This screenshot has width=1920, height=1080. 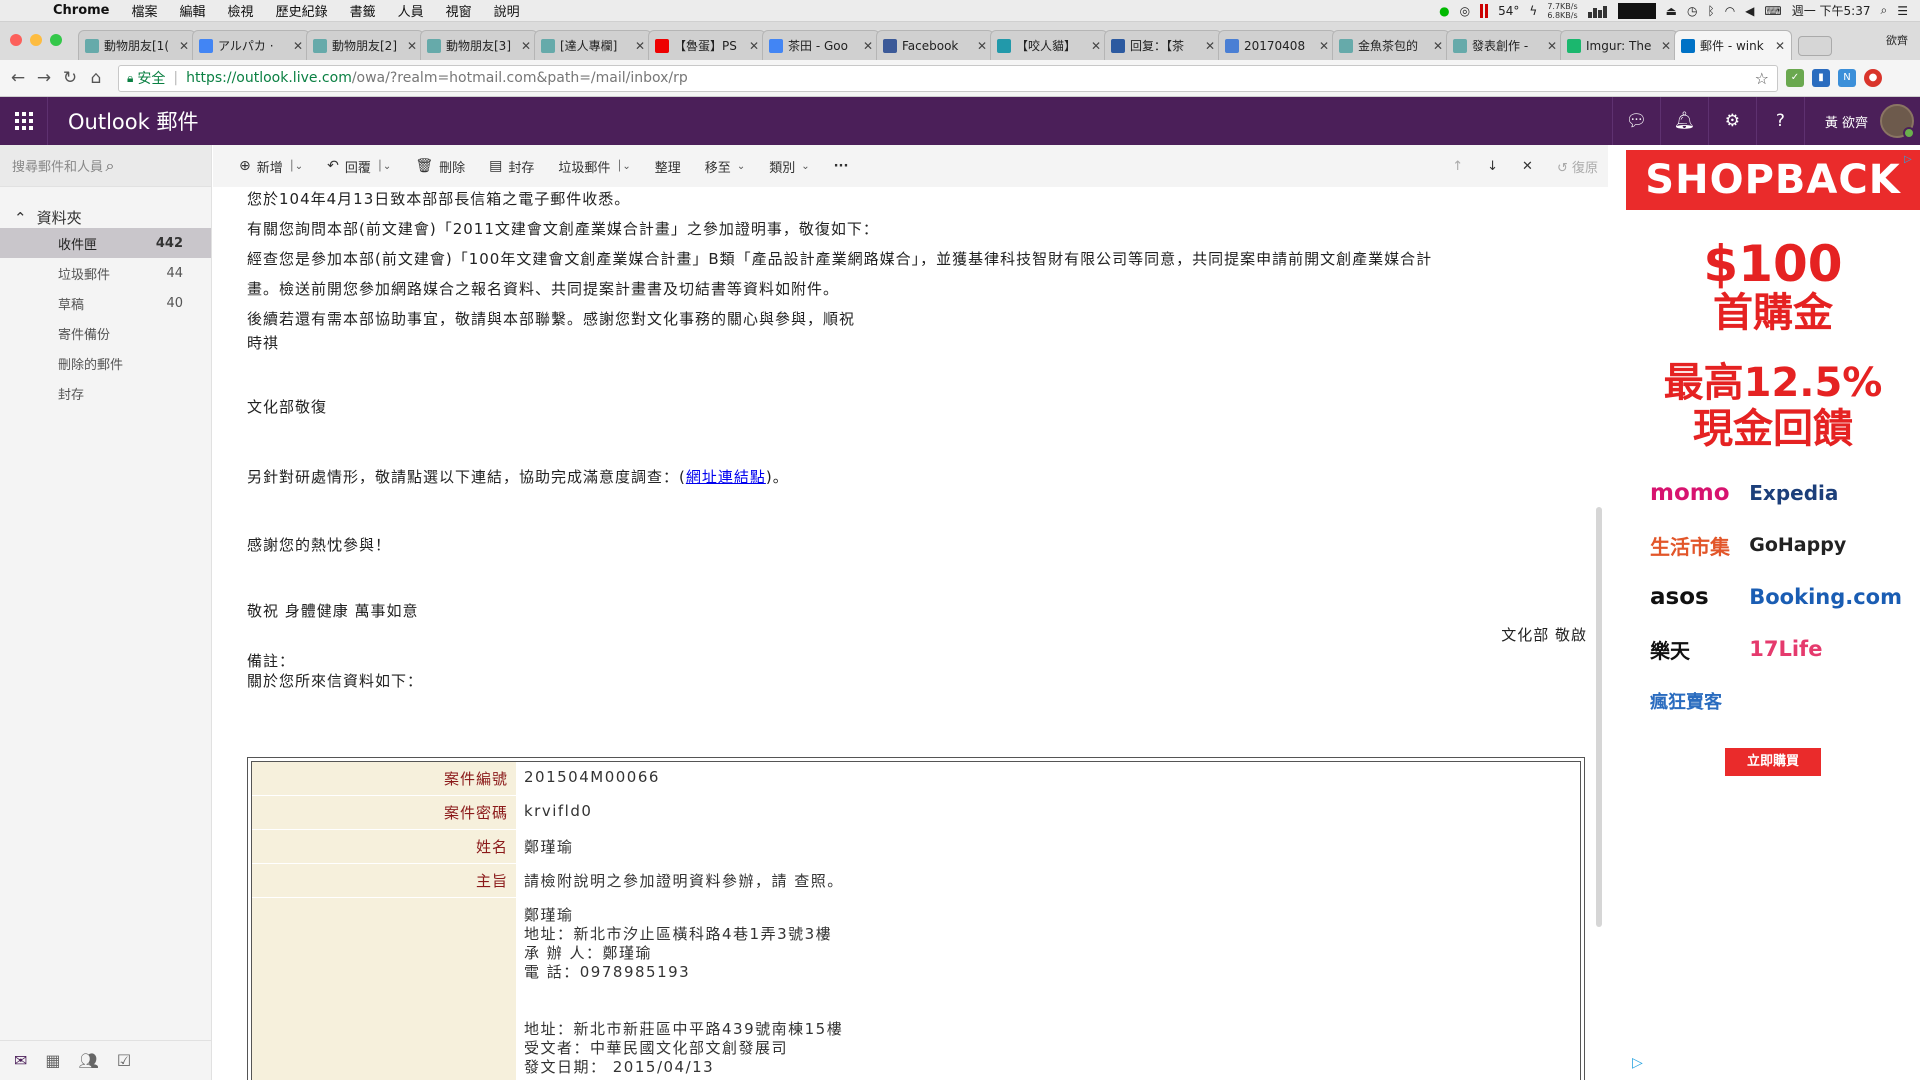 What do you see at coordinates (20, 218) in the screenshot?
I see `chevron-up-icon: ⌃` at bounding box center [20, 218].